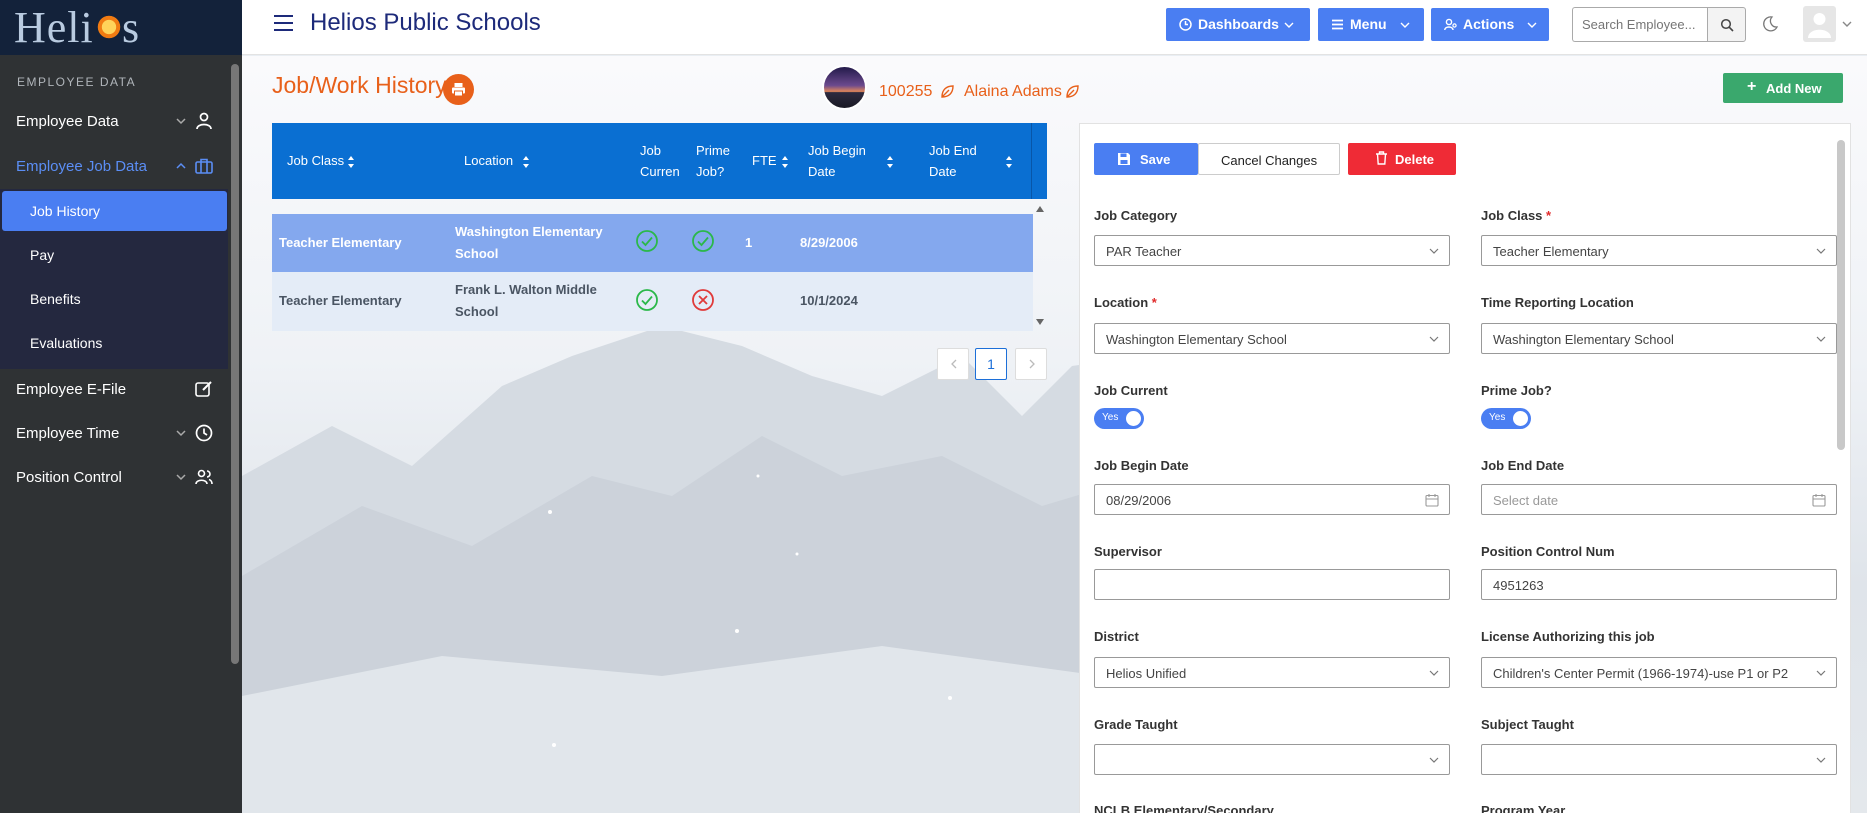 The height and width of the screenshot is (813, 1867). What do you see at coordinates (1659, 499) in the screenshot?
I see `job-end-date-picker: Select date` at bounding box center [1659, 499].